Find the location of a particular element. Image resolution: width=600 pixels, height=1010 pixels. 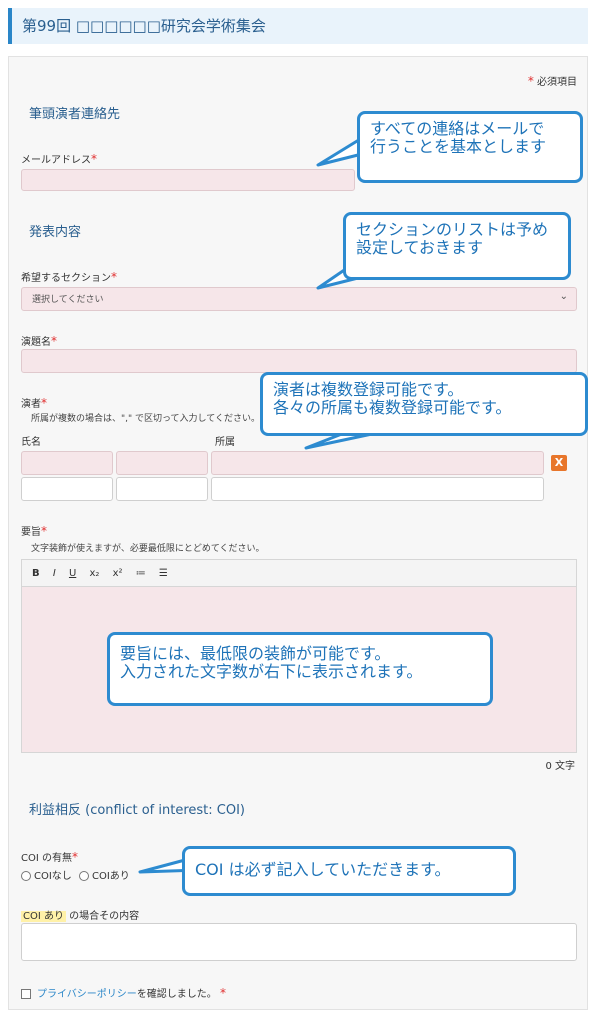

callout-presenters: 演者は複数登録可能です。 各々の所属も複数登録可能です。 is located at coordinates (424, 404).